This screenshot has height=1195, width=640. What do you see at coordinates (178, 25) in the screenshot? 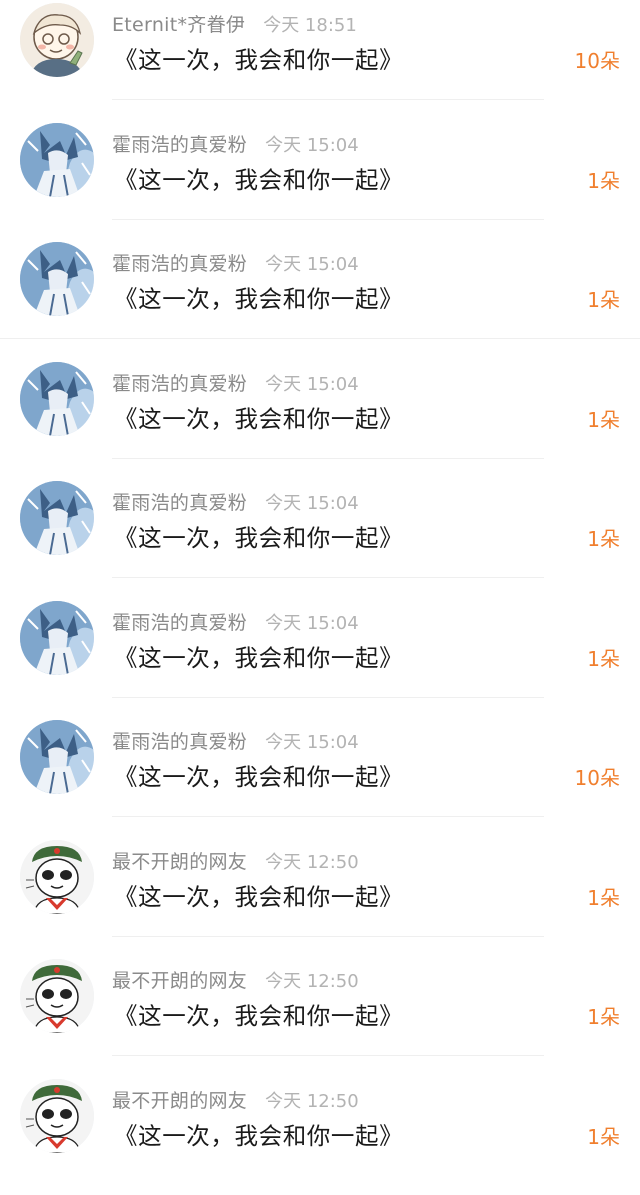
I see `username: Eternit*齐眷伊` at bounding box center [178, 25].